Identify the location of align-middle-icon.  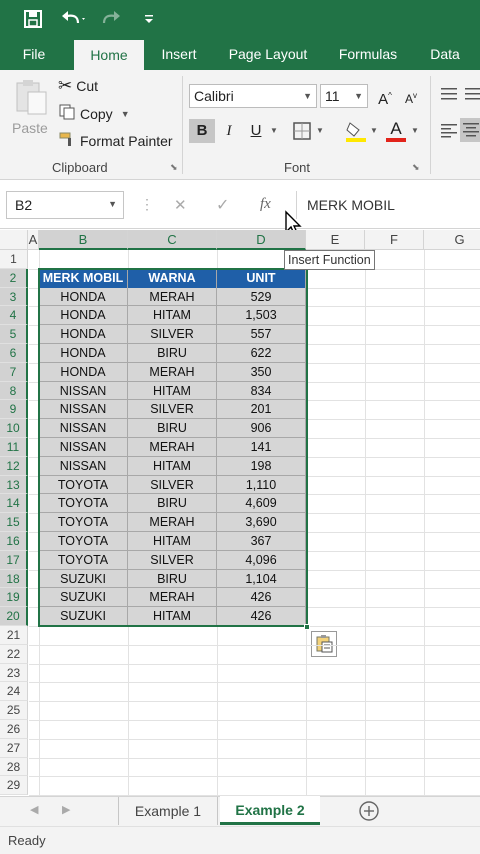
(472, 95).